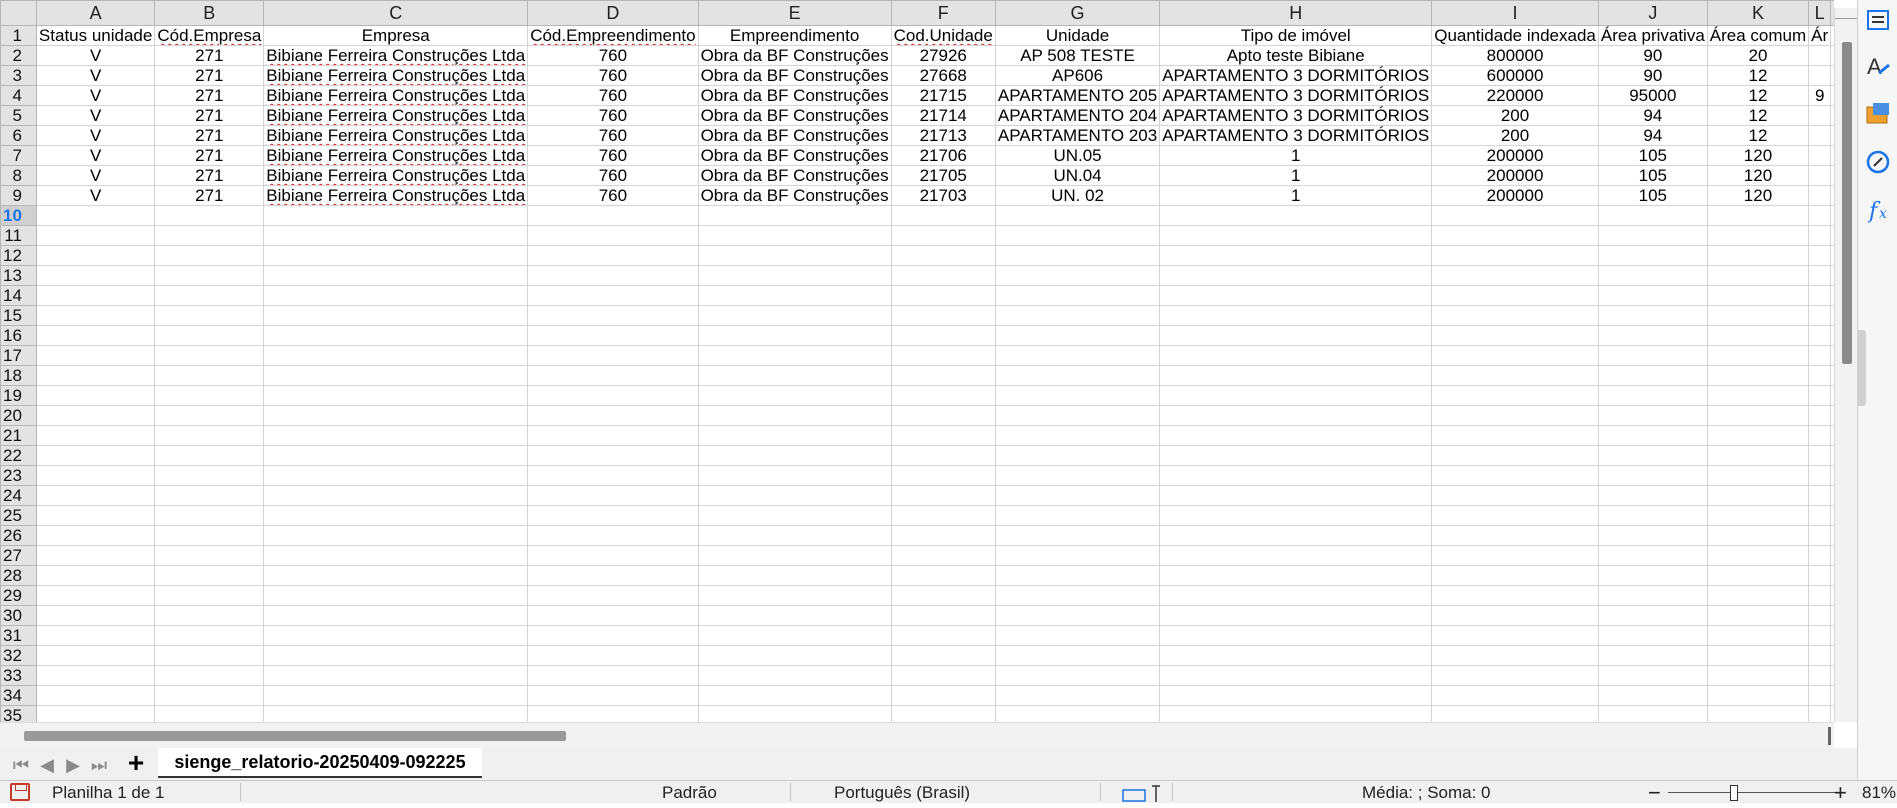 This screenshot has height=808, width=1897. I want to click on cell: 105, so click(1652, 155).